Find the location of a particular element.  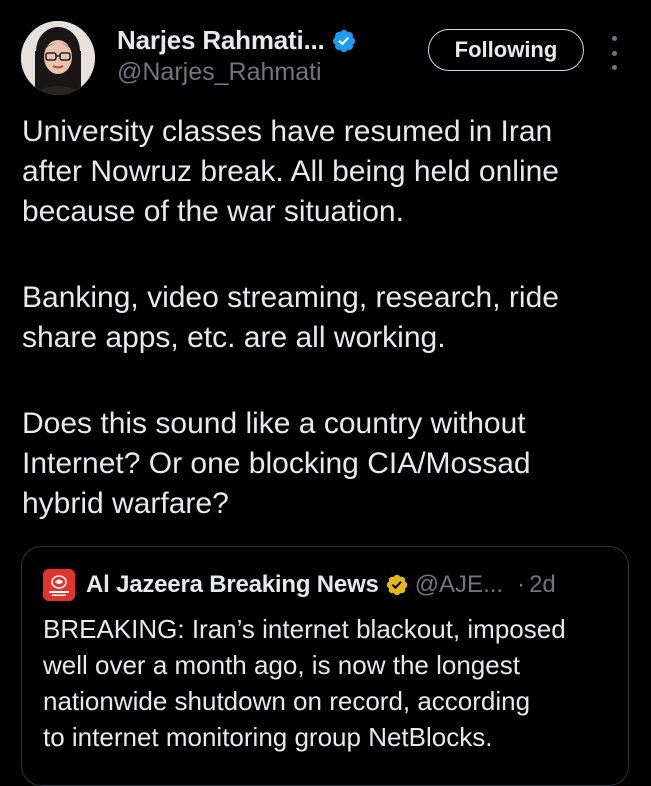

quote-line: nationwide shutdown on record, according is located at coordinates (287, 701).